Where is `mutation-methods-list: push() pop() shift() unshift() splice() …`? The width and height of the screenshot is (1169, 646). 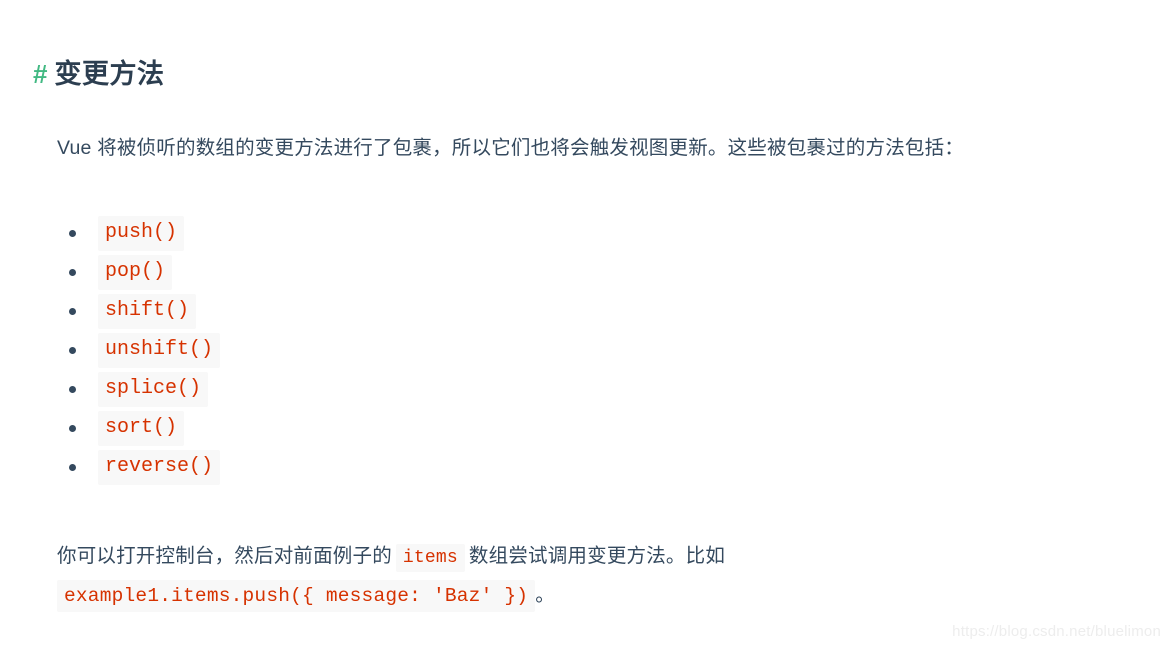
mutation-methods-list: push() pop() shift() unshift() splice() … is located at coordinates (141, 350).